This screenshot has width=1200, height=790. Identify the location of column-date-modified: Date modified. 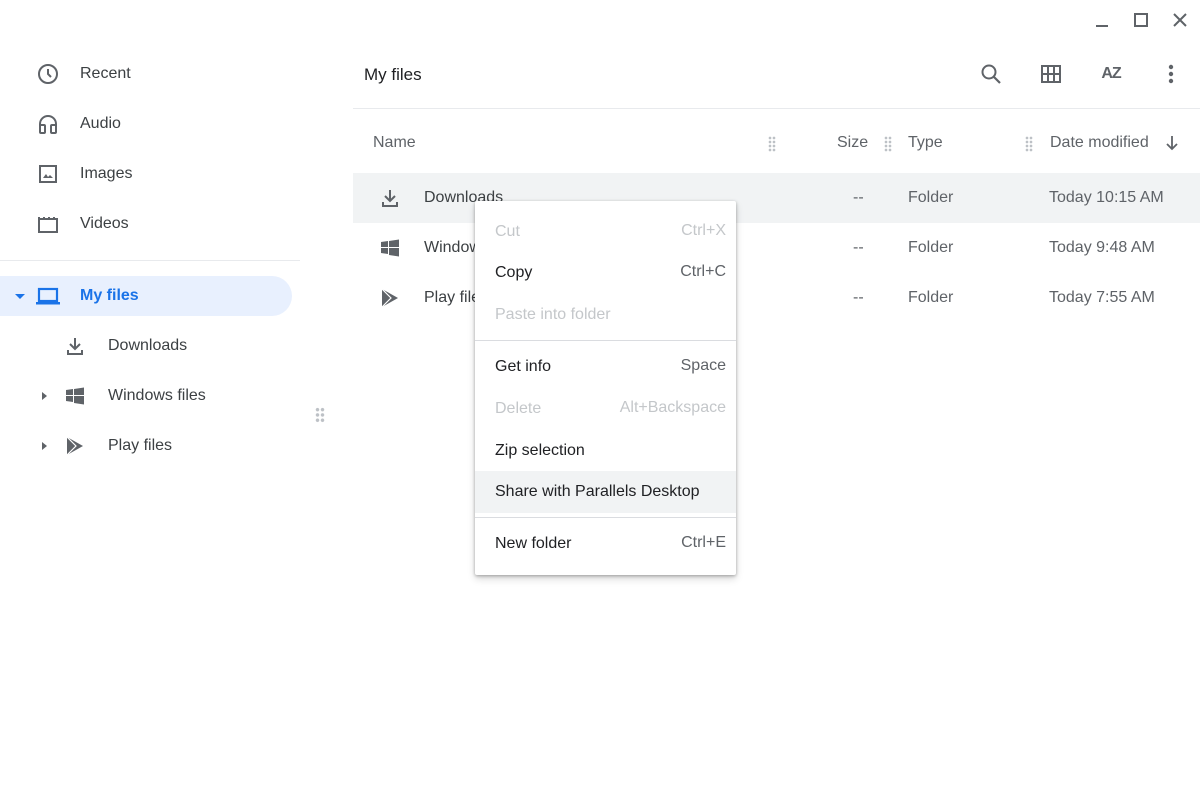
(1099, 143).